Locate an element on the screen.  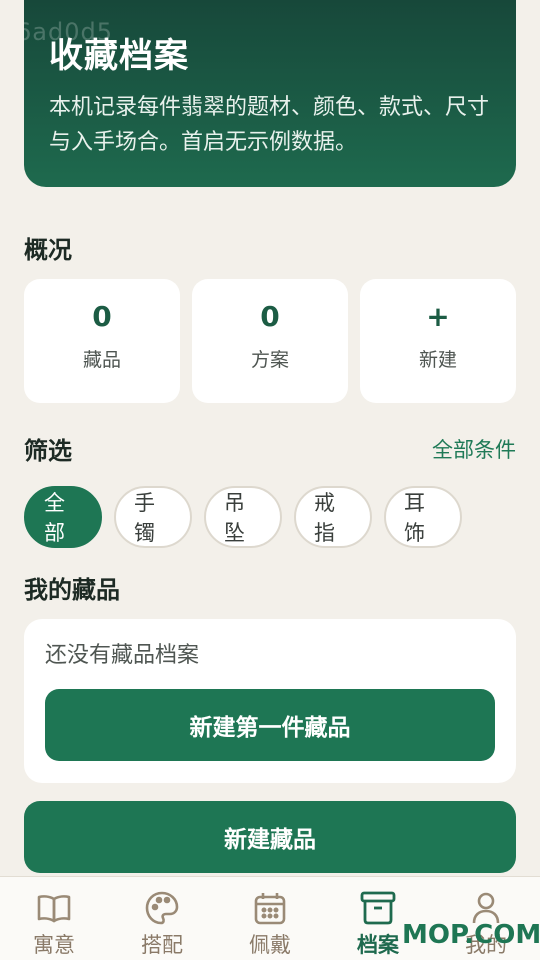
filter-chips: 全部 手镯 吊坠 戒指 耳饰 is located at coordinates (243, 517).